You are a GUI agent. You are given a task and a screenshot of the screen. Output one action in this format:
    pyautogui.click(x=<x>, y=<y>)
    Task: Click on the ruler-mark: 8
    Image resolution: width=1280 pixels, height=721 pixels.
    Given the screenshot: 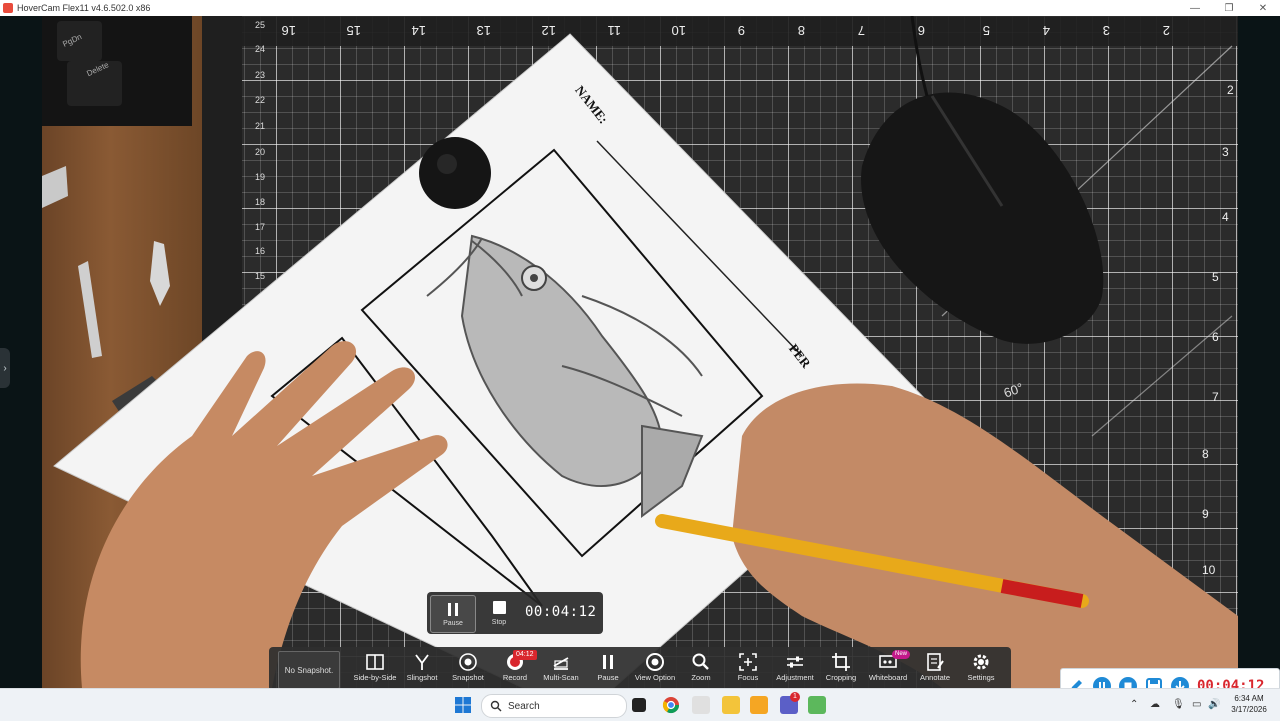 What is the action you would take?
    pyautogui.click(x=801, y=30)
    